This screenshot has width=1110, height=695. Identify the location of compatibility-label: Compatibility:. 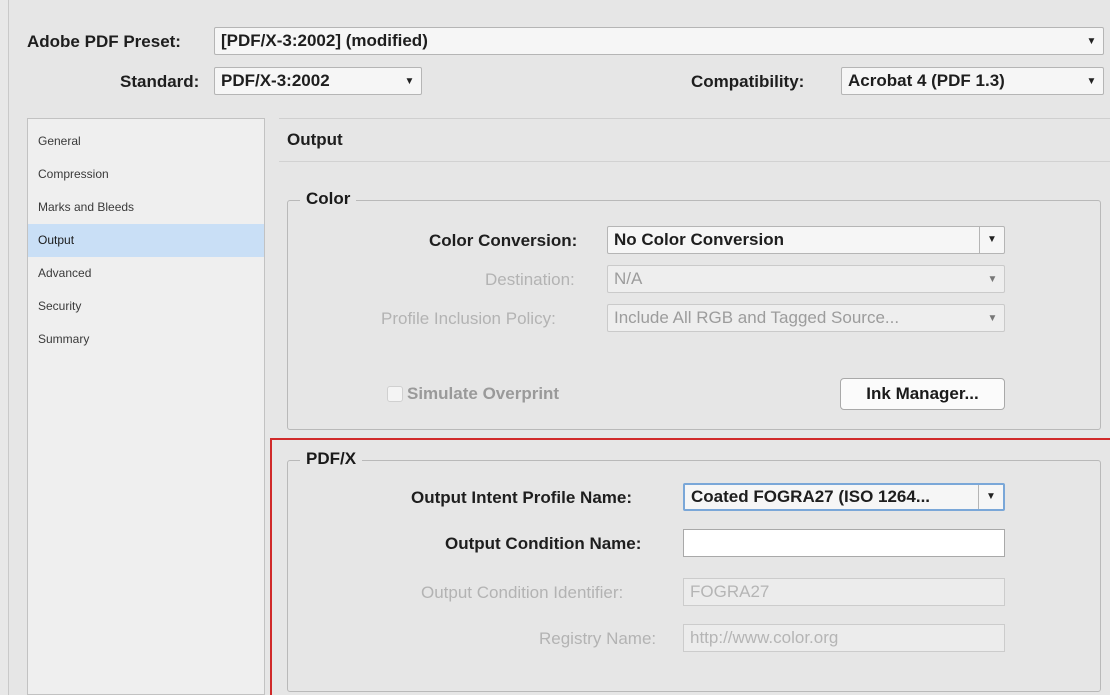
(748, 81).